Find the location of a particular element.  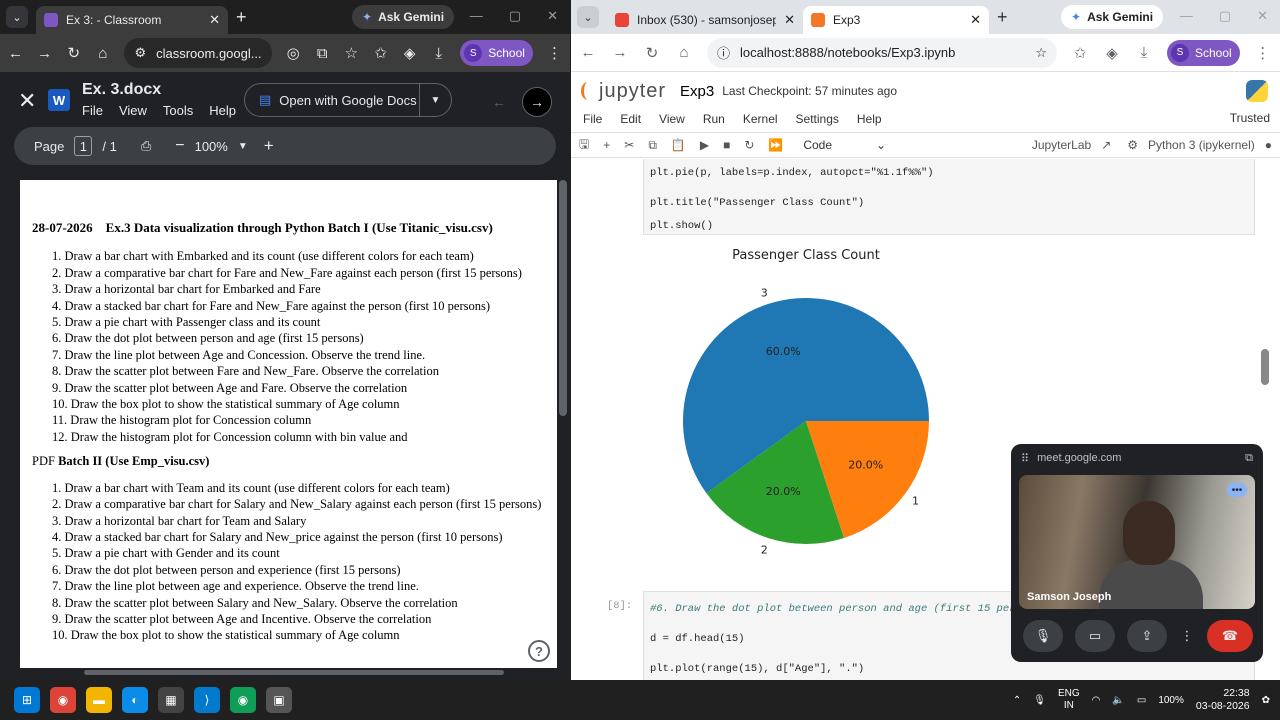

save-icon: 🖫 is located at coordinates (584, 145).